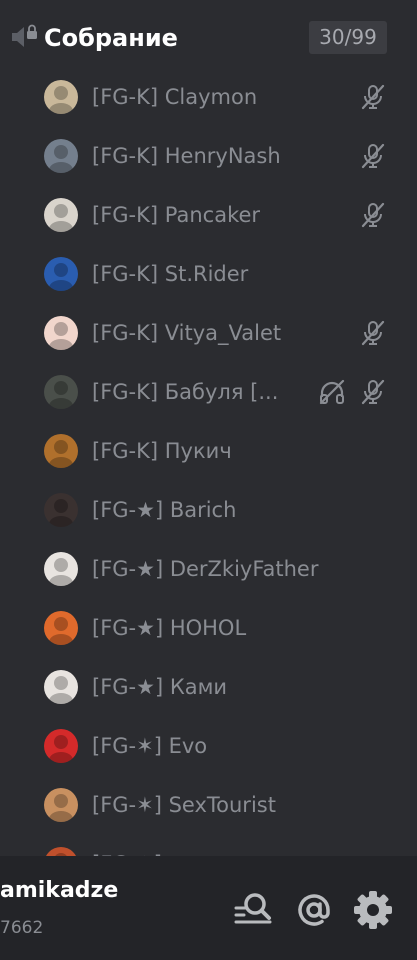 The width and height of the screenshot is (417, 960). I want to click on voice-member: [FG-★] Barich, so click(225, 510).